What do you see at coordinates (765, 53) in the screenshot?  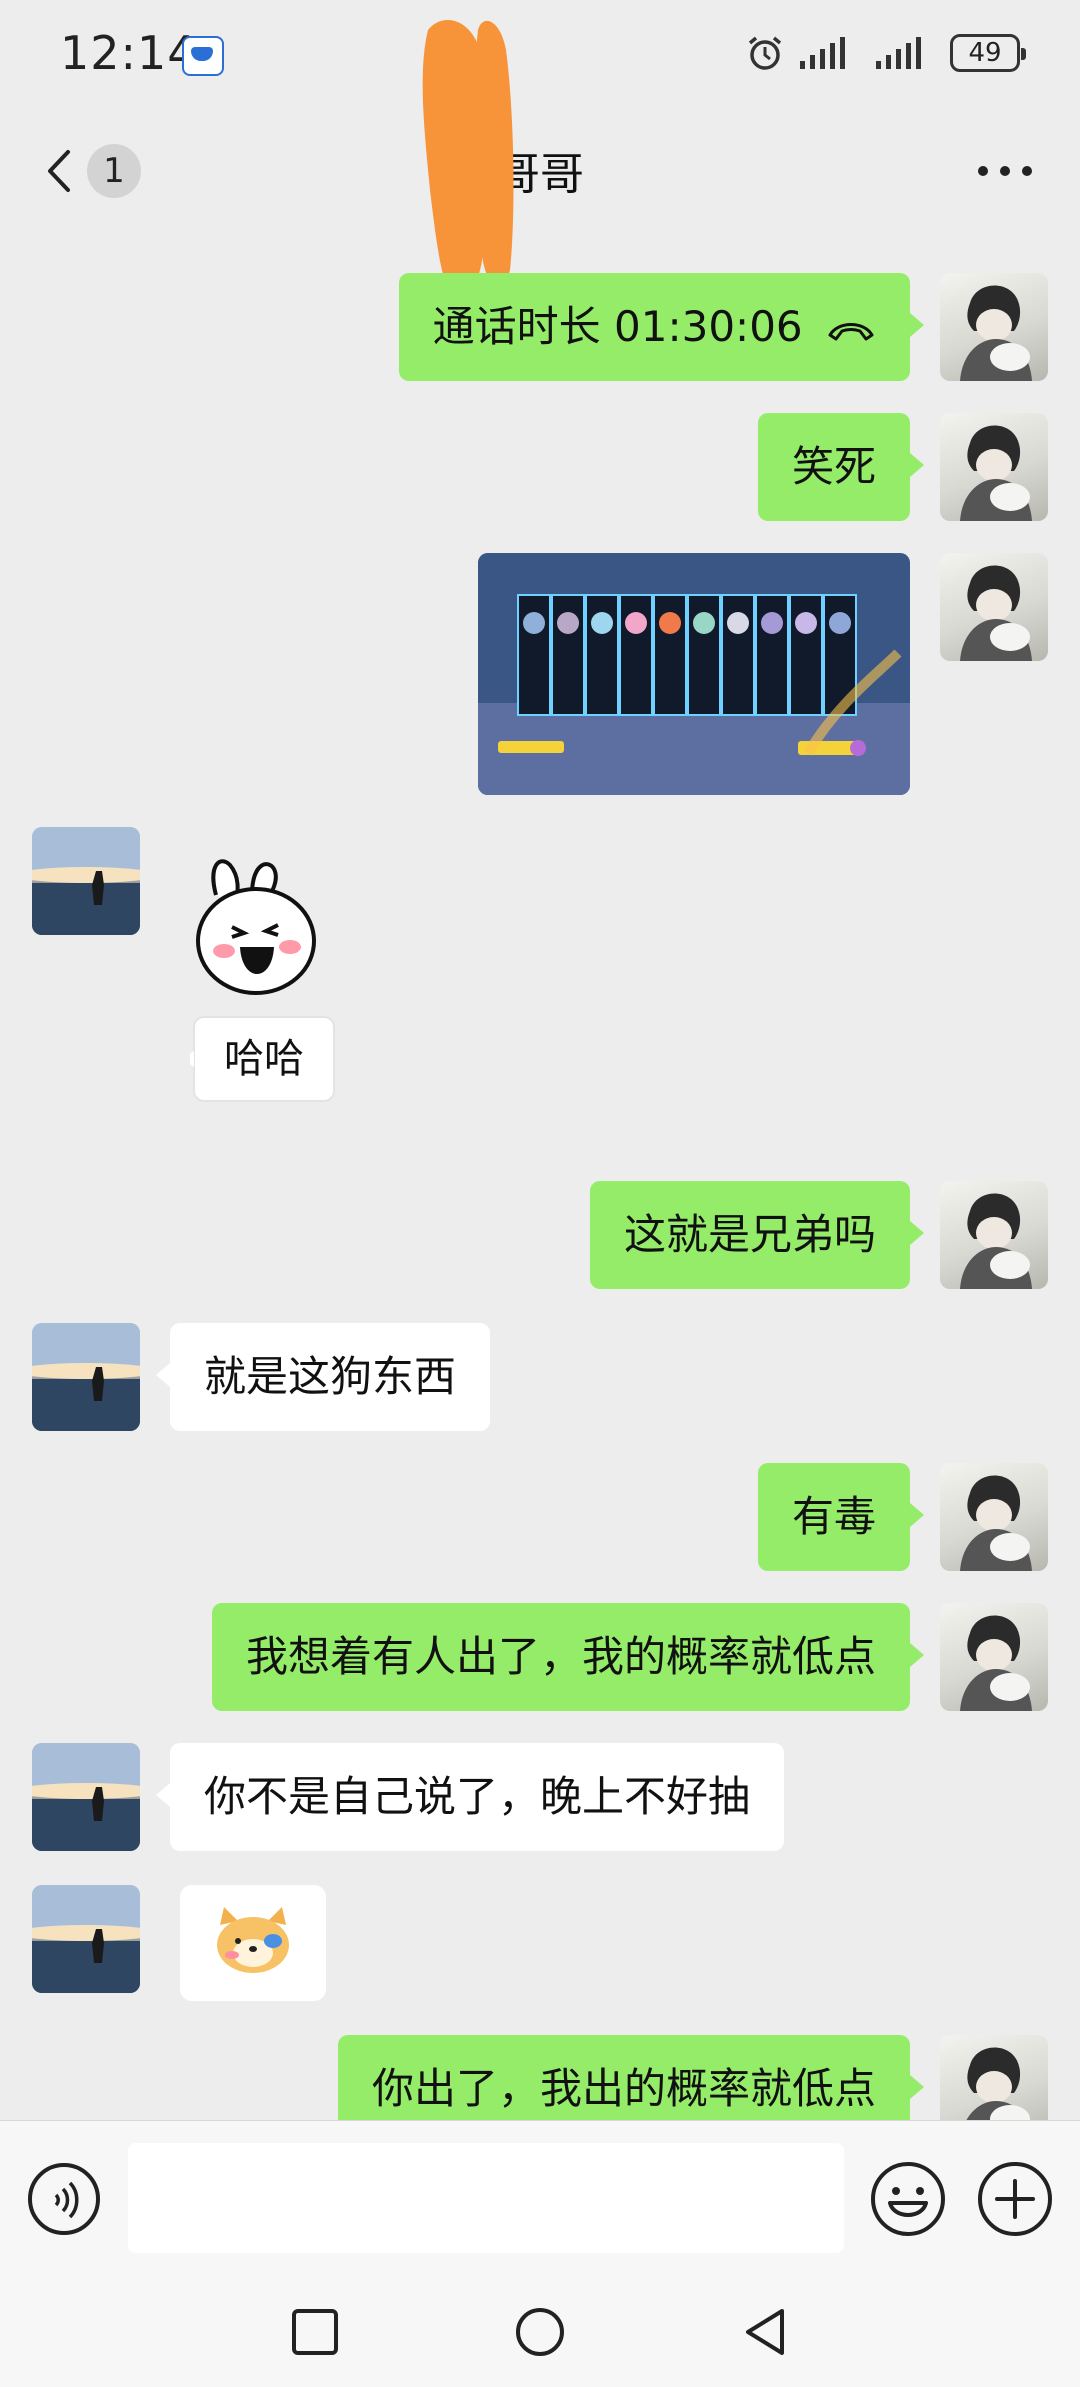 I see `alarm-icon` at bounding box center [765, 53].